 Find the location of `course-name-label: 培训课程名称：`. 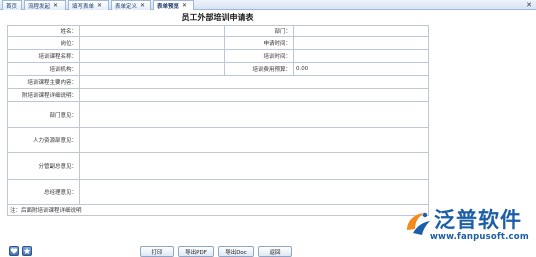

course-name-label: 培训课程名称： is located at coordinates (43, 56).